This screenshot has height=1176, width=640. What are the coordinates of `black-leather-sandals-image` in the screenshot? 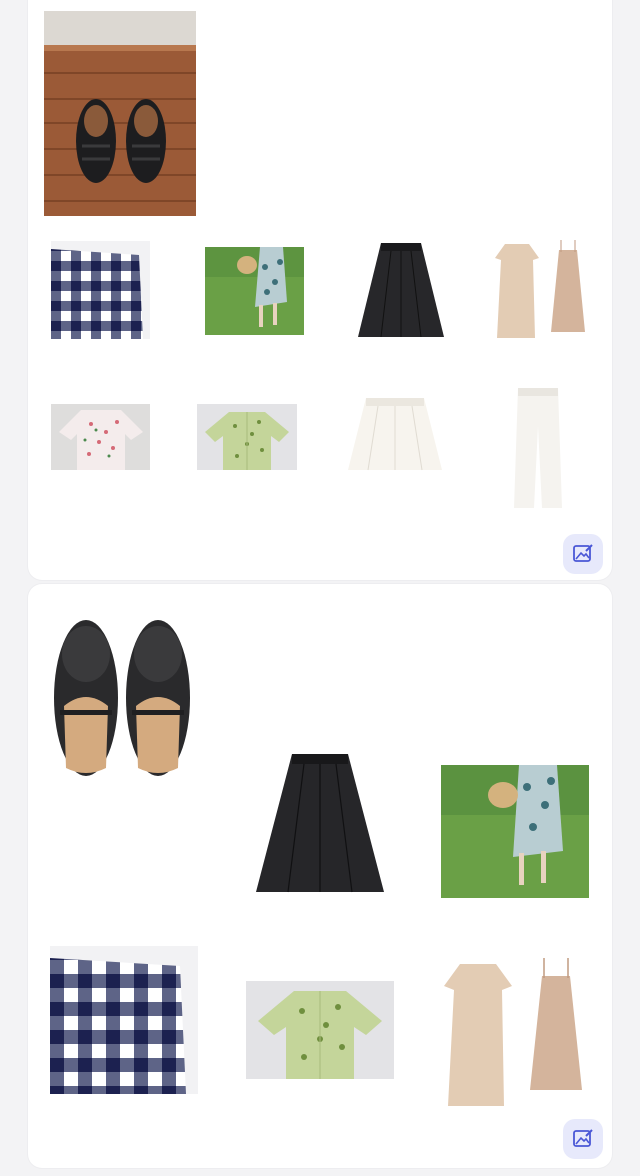 It's located at (120, 113).